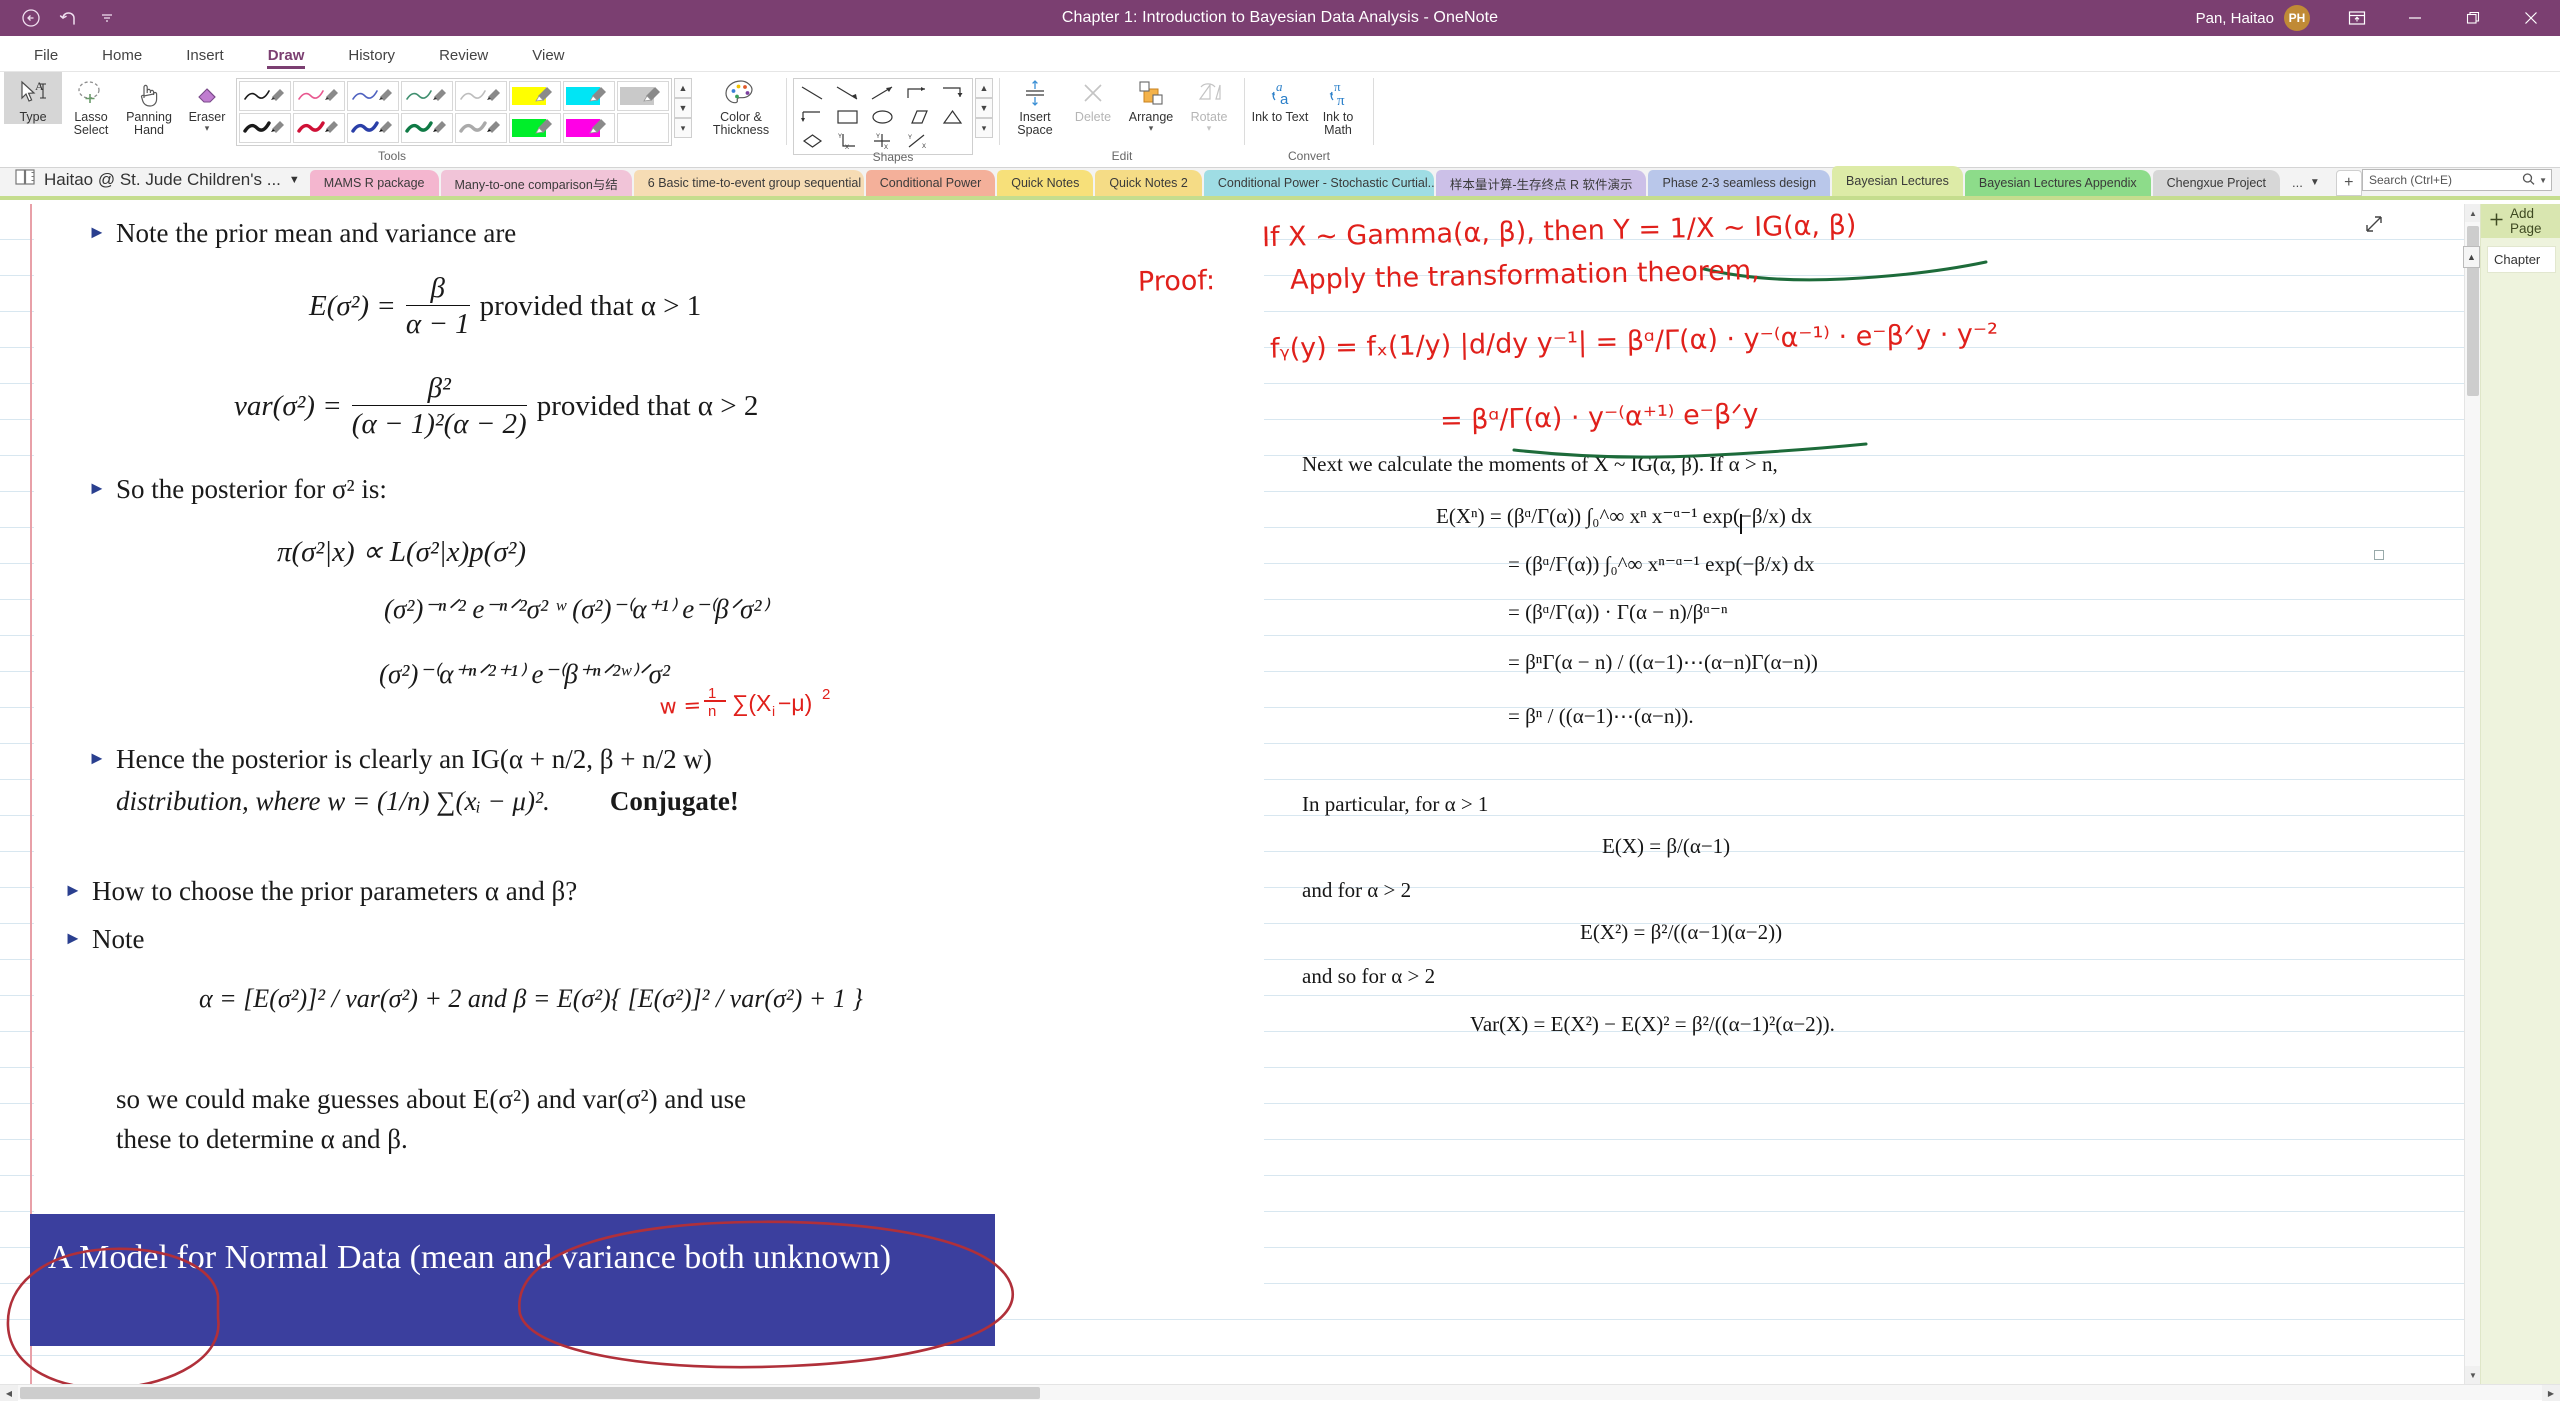 This screenshot has height=1401, width=2560. Describe the element at coordinates (454, 112) in the screenshot. I see `pen-gallery` at that location.